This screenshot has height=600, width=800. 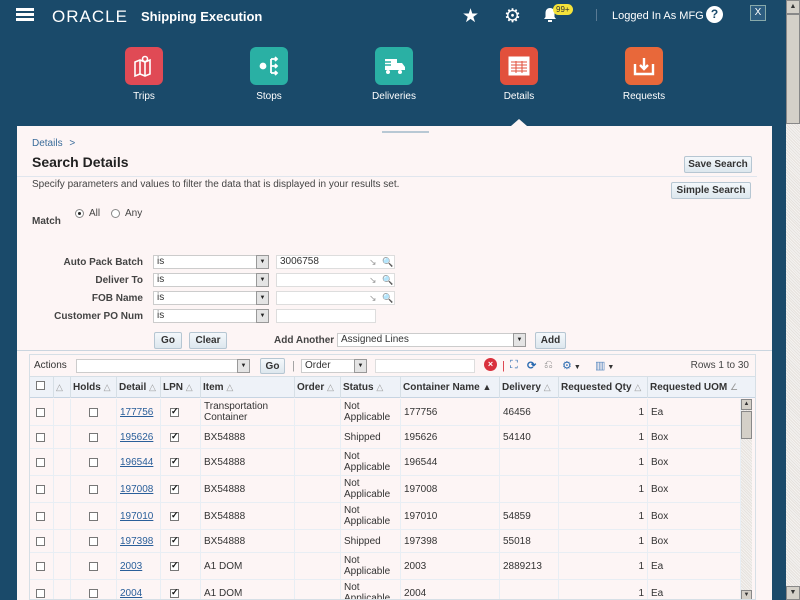 I want to click on panel-collapse-handle, so click(x=405, y=132).